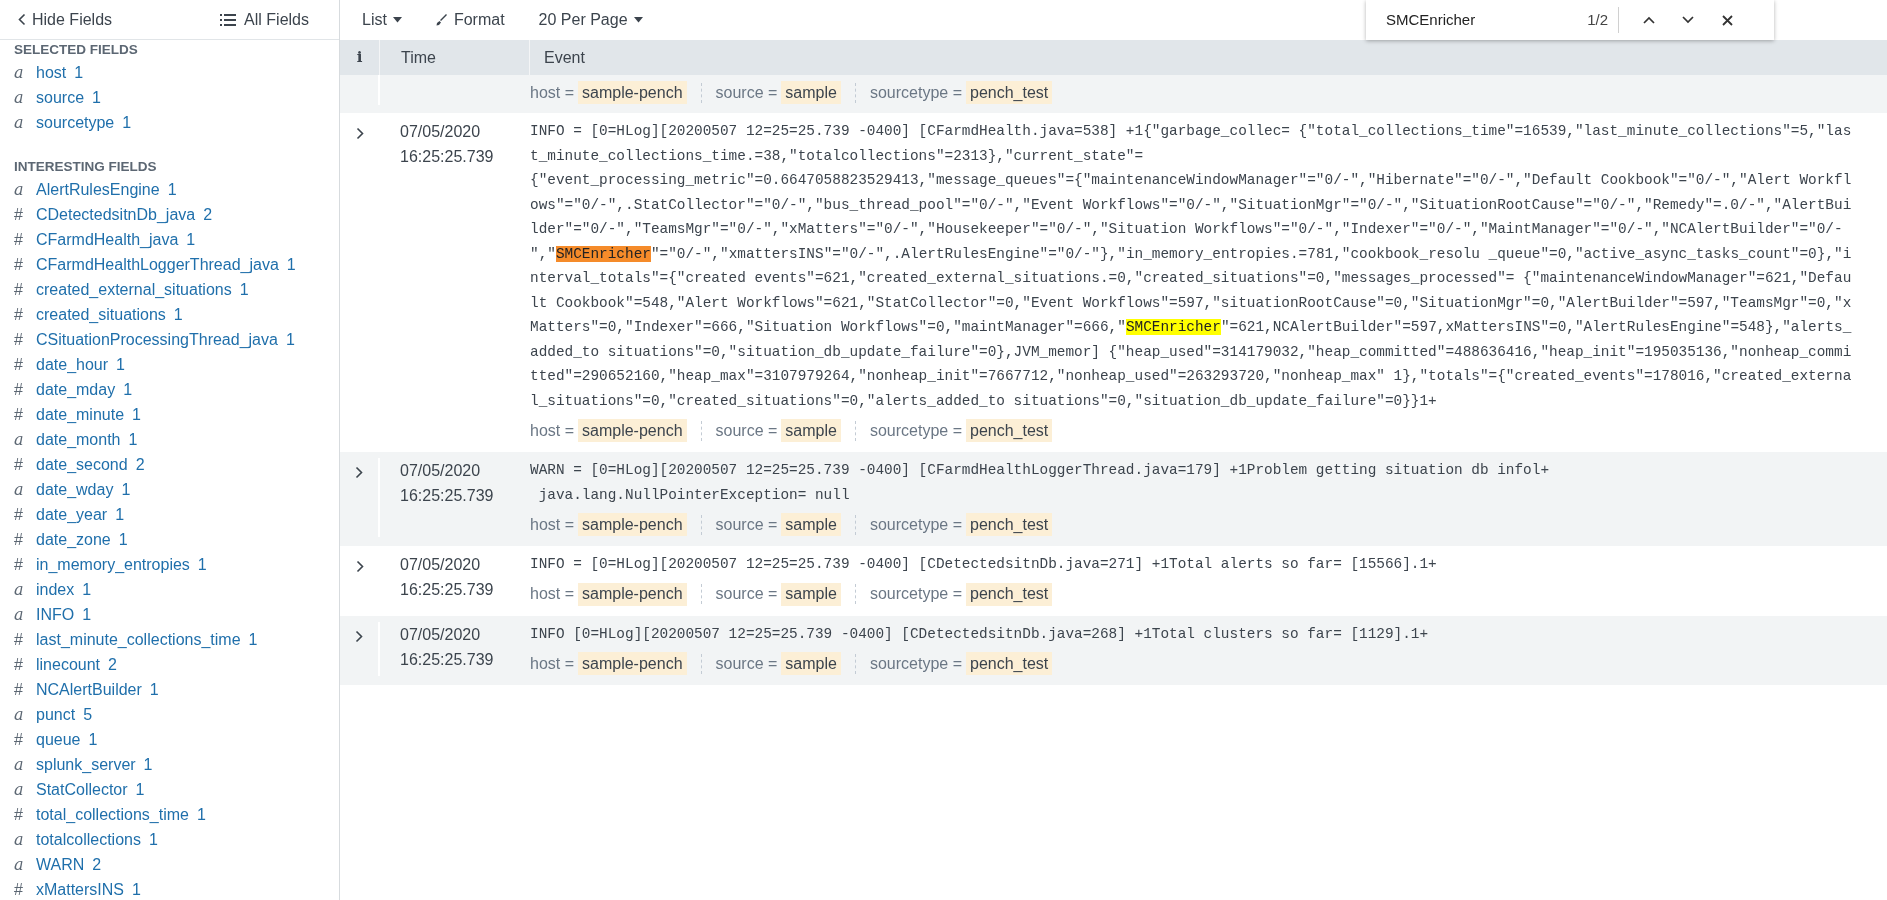 The height and width of the screenshot is (900, 1887). I want to click on field-count: 5, so click(88, 714).